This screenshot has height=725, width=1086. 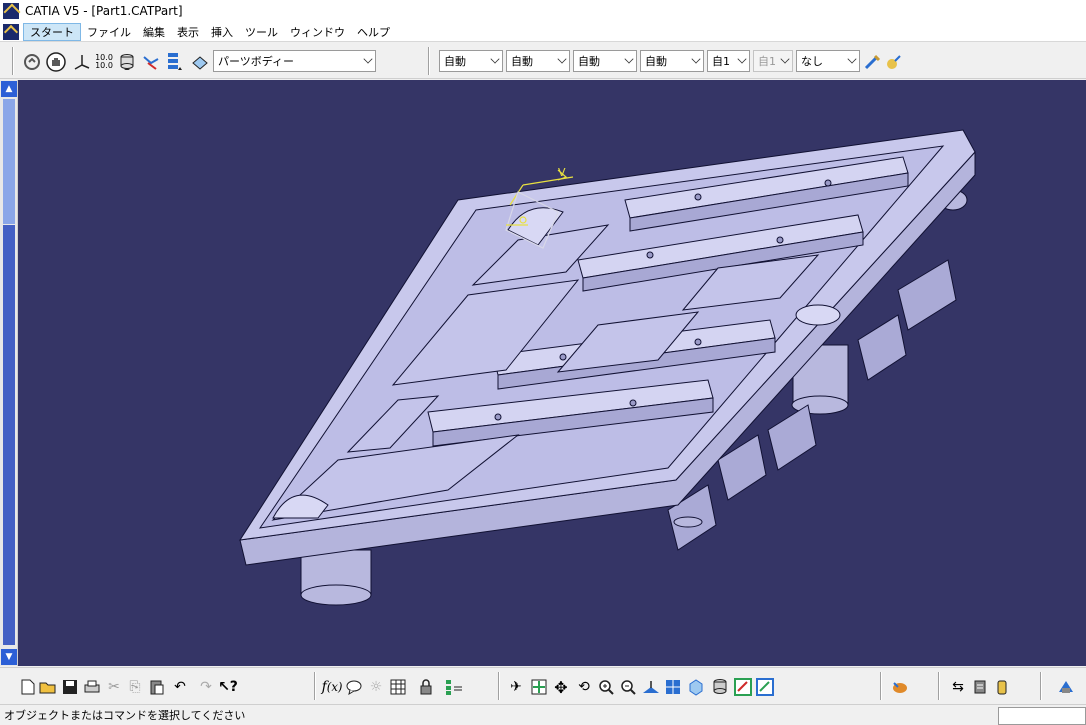 What do you see at coordinates (1002, 687) in the screenshot?
I see `material-icon` at bounding box center [1002, 687].